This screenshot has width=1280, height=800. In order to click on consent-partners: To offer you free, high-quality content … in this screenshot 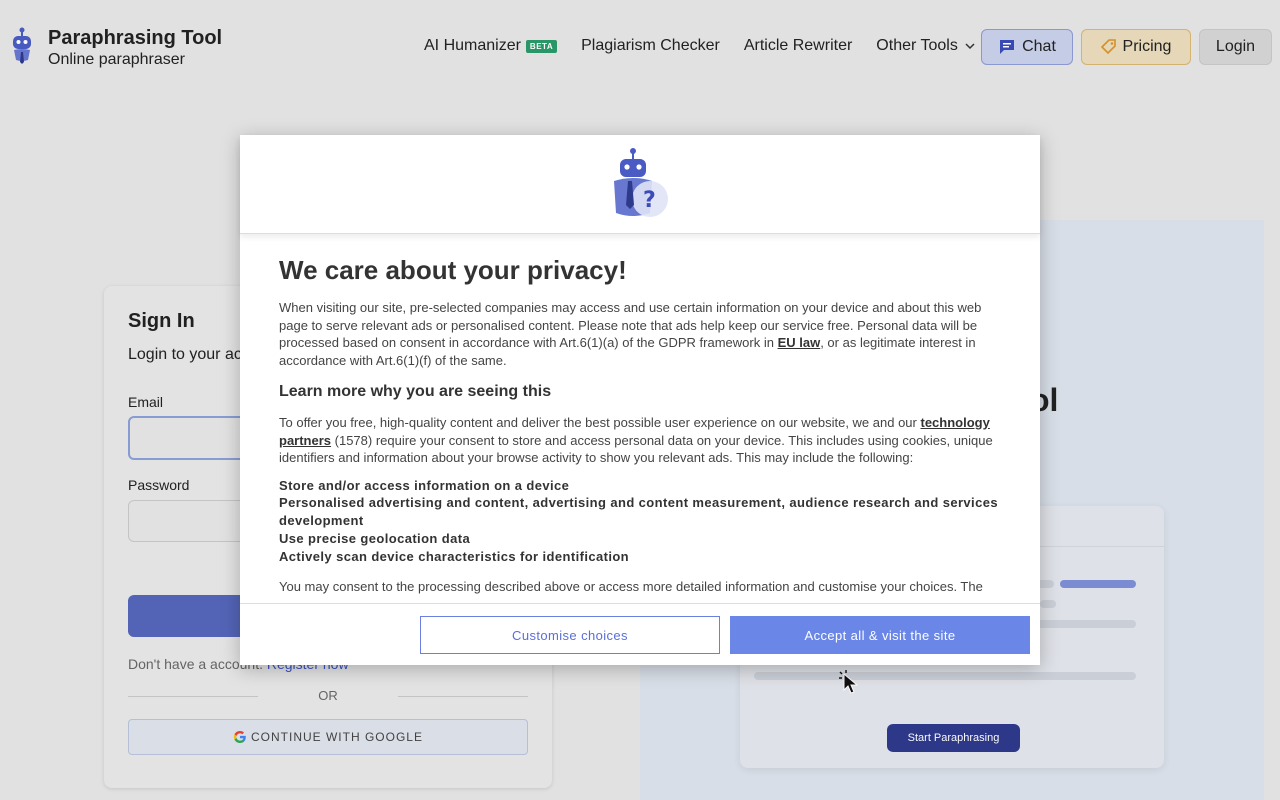, I will do `click(641, 440)`.